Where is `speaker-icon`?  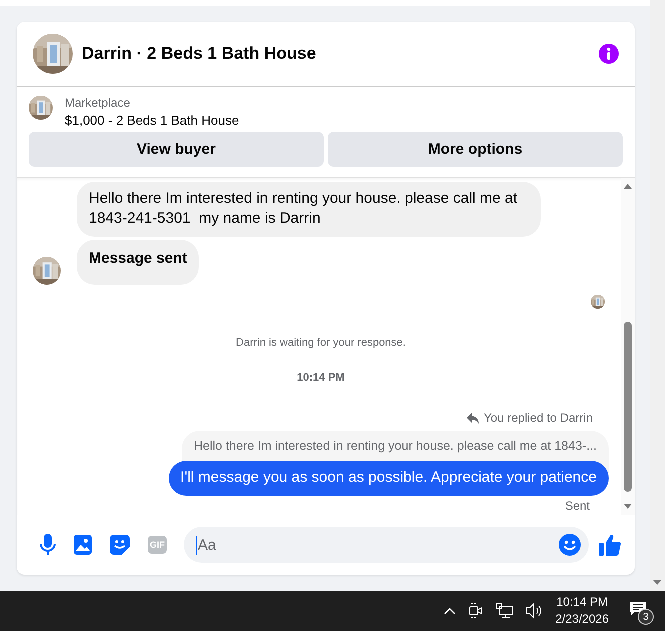 speaker-icon is located at coordinates (535, 611).